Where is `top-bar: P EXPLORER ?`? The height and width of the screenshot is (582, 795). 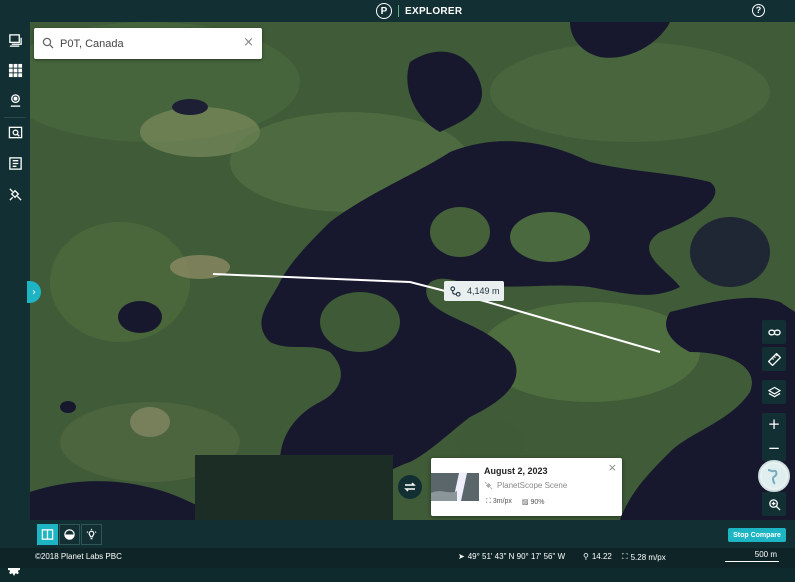
top-bar: P EXPLORER ? is located at coordinates (397, 11).